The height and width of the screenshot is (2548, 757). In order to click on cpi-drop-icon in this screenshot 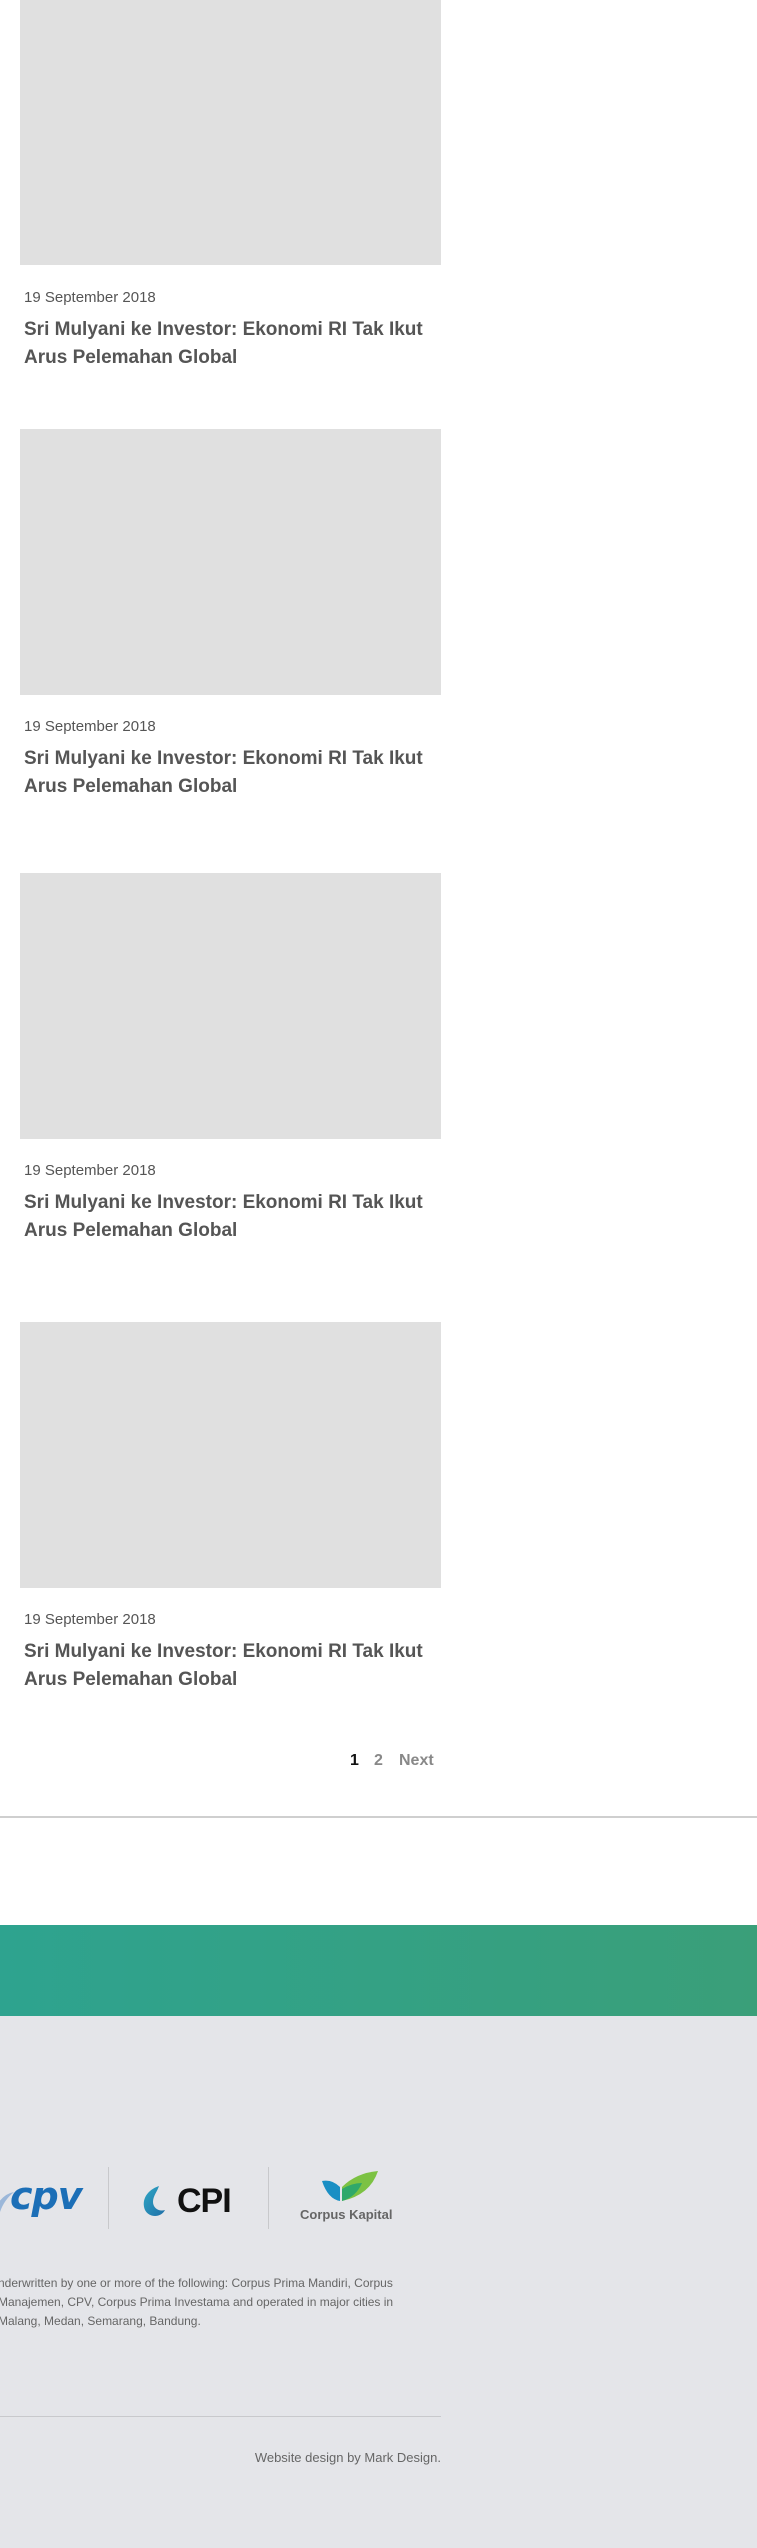, I will do `click(154, 2201)`.